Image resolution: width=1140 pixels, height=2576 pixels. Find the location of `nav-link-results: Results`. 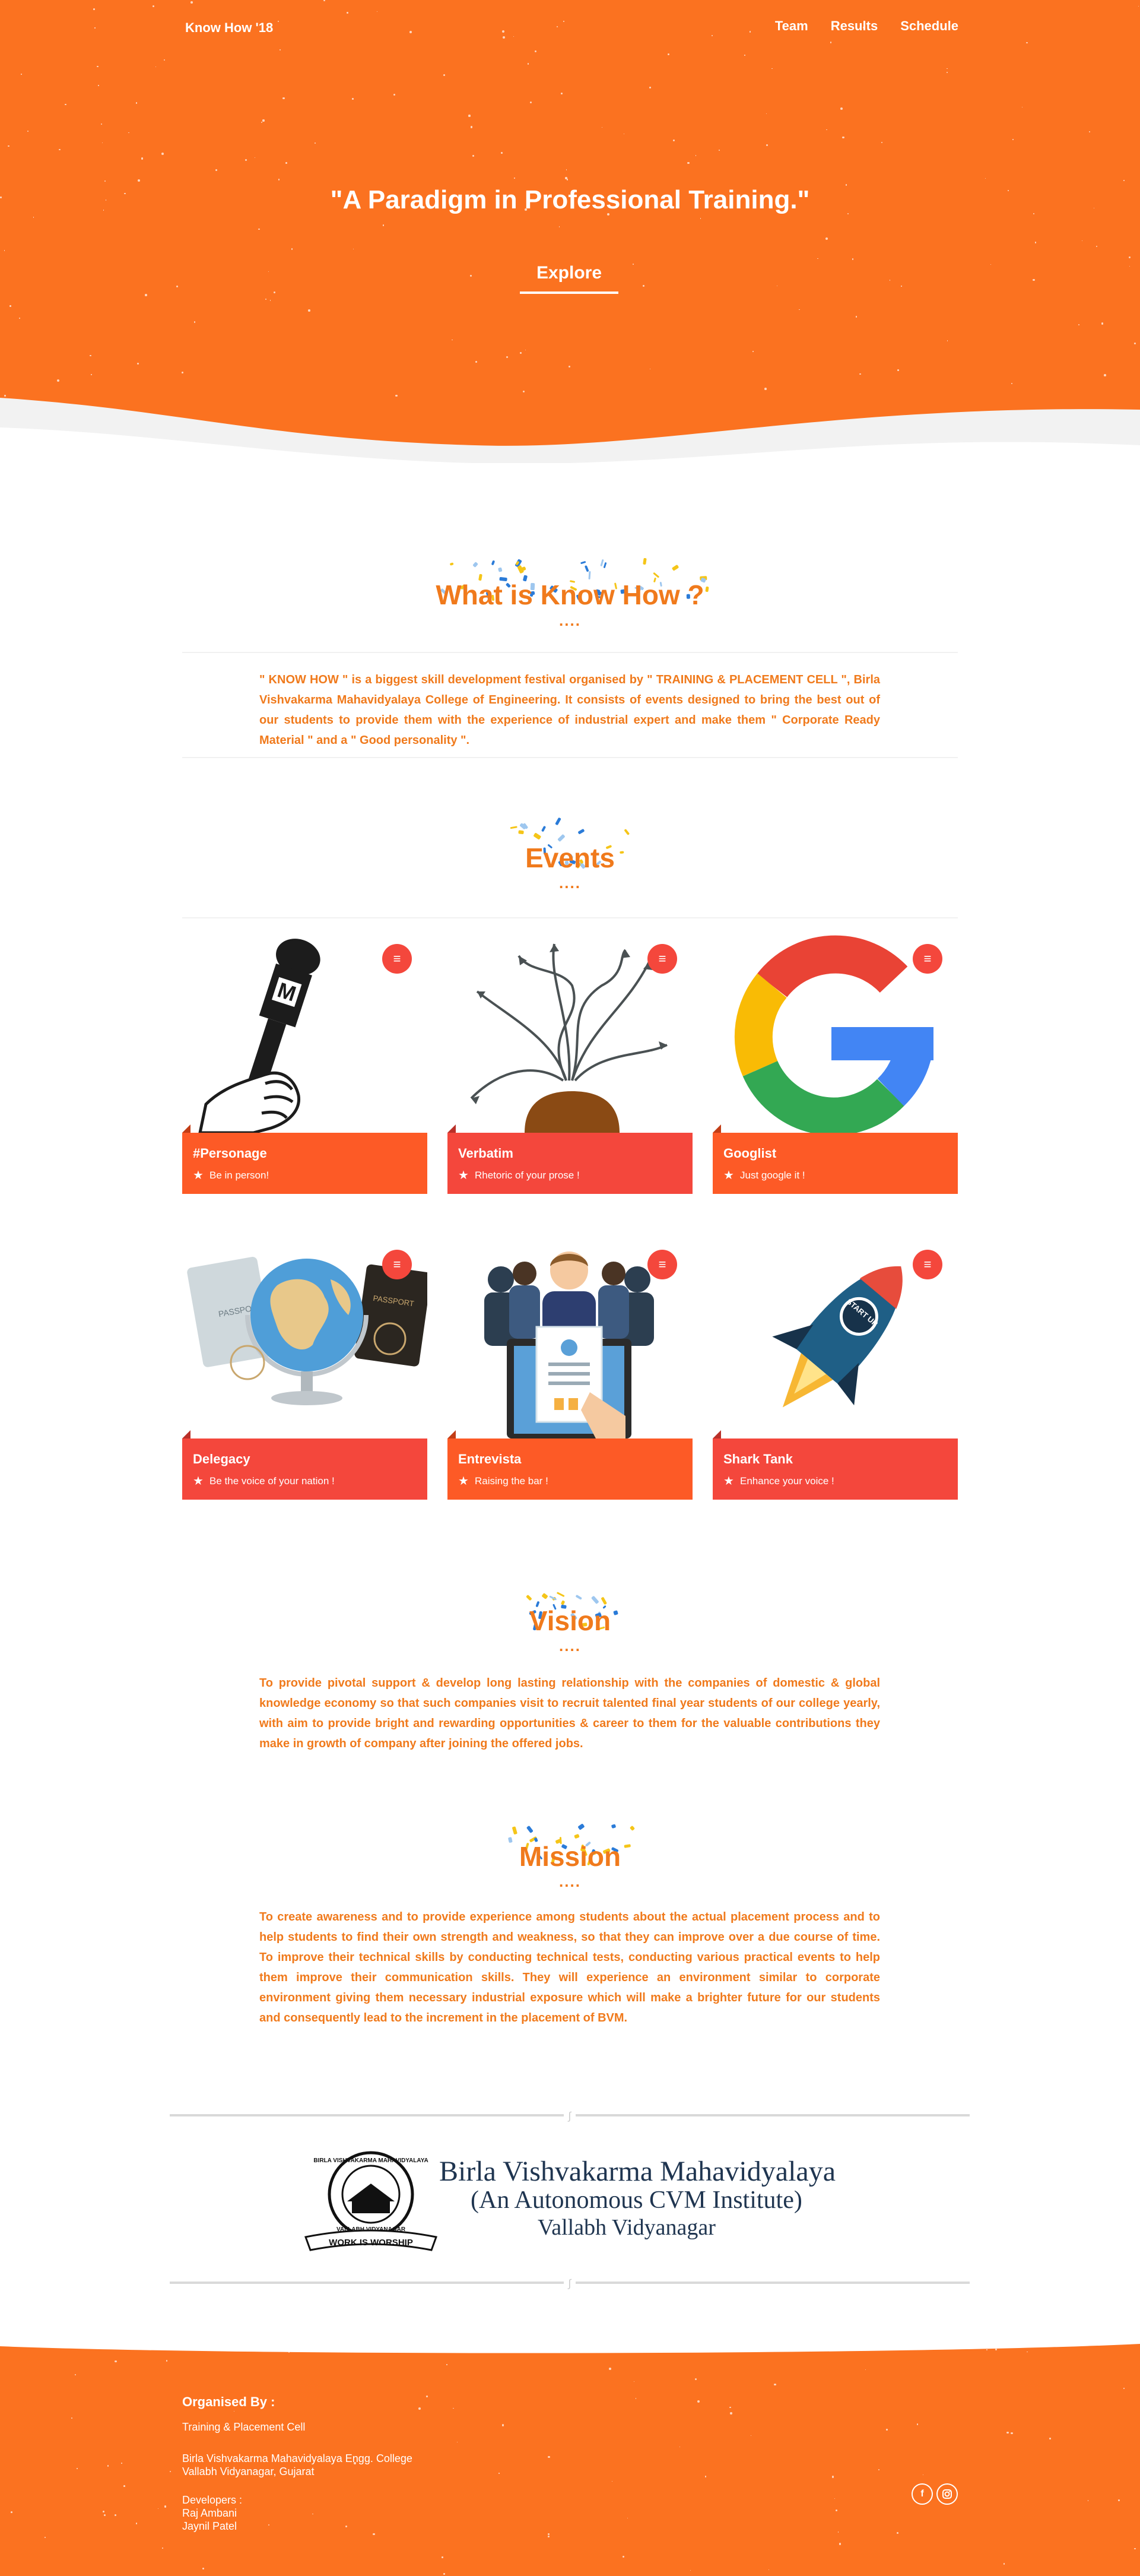

nav-link-results: Results is located at coordinates (855, 26).